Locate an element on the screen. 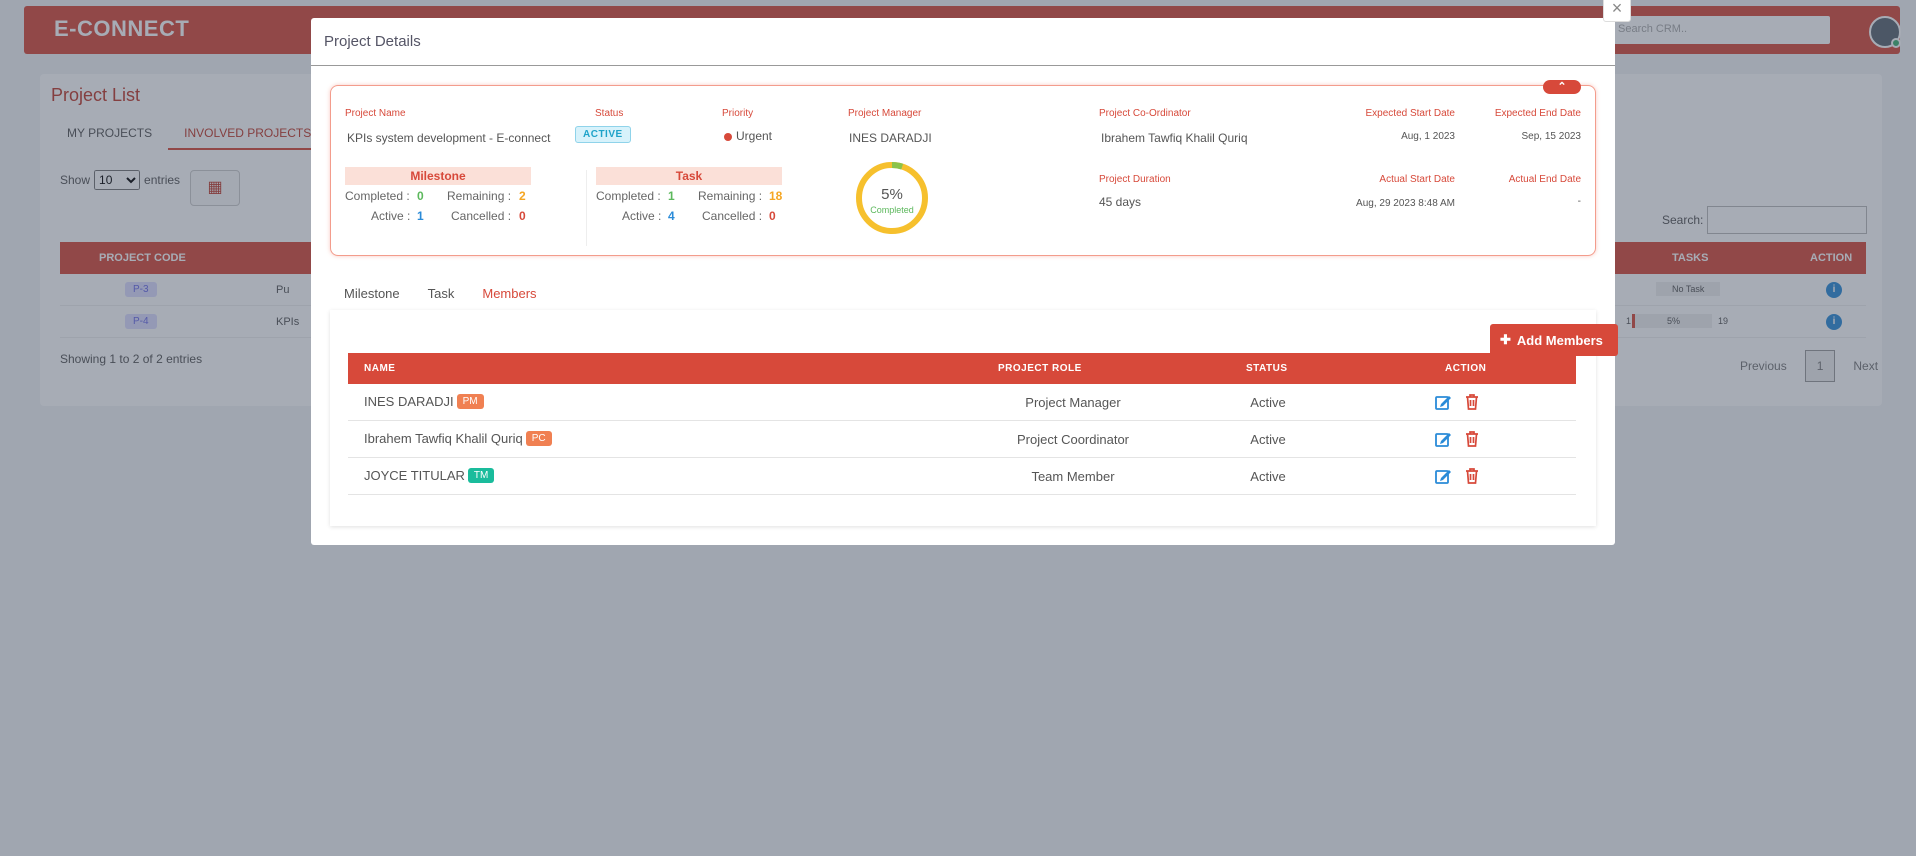  task-completed-label: Completed : is located at coordinates (628, 196).